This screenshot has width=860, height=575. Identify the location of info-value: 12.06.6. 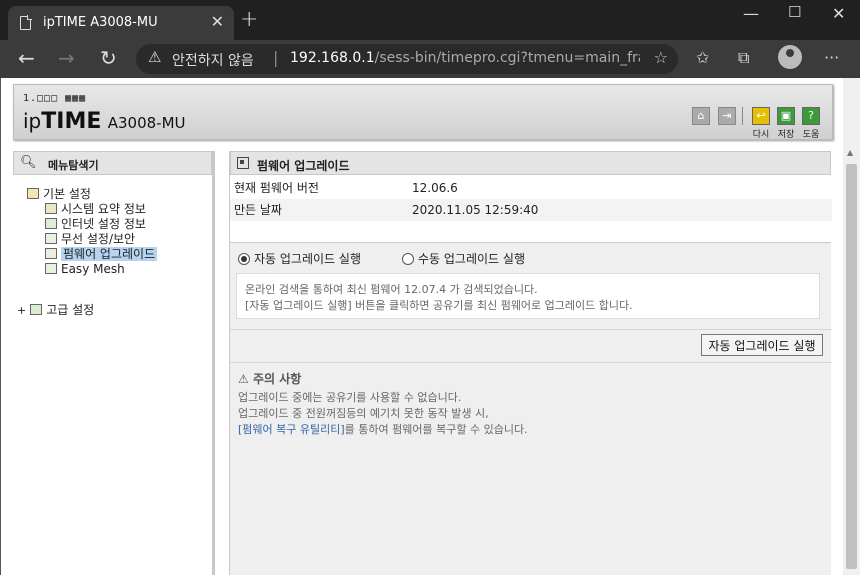
(435, 188).